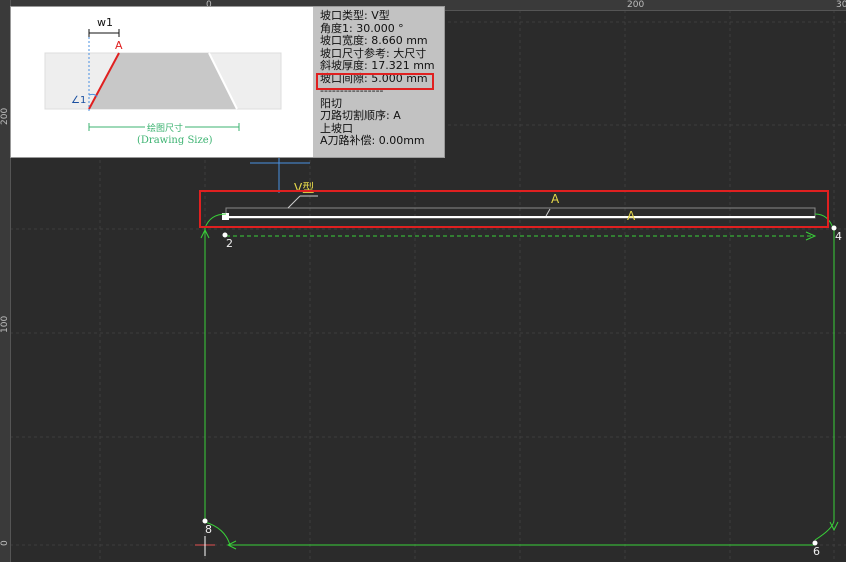 The width and height of the screenshot is (846, 562). Describe the element at coordinates (514, 209) in the screenshot. I see `selection-highlight` at that location.